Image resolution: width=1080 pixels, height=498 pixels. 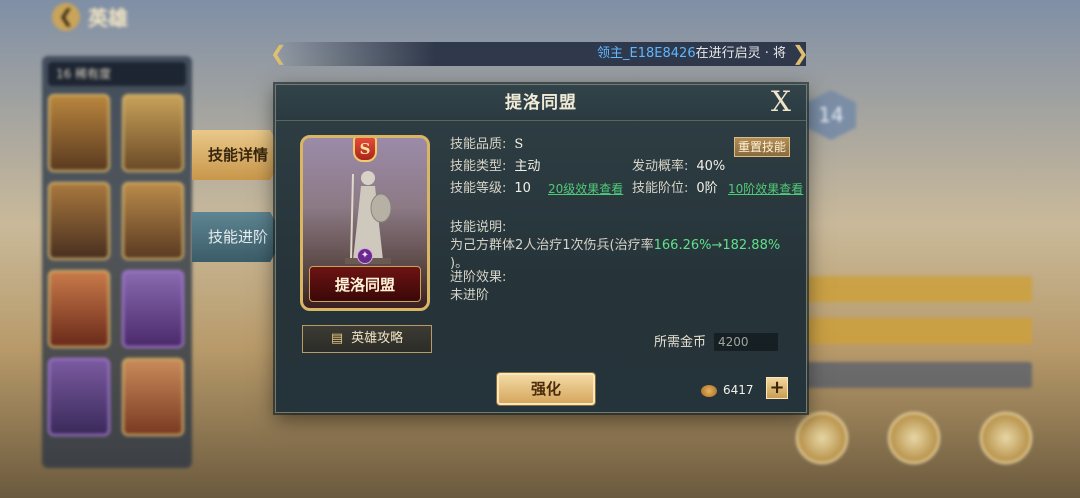 I want to click on quality-row: 技能品质: S, so click(x=486, y=145).